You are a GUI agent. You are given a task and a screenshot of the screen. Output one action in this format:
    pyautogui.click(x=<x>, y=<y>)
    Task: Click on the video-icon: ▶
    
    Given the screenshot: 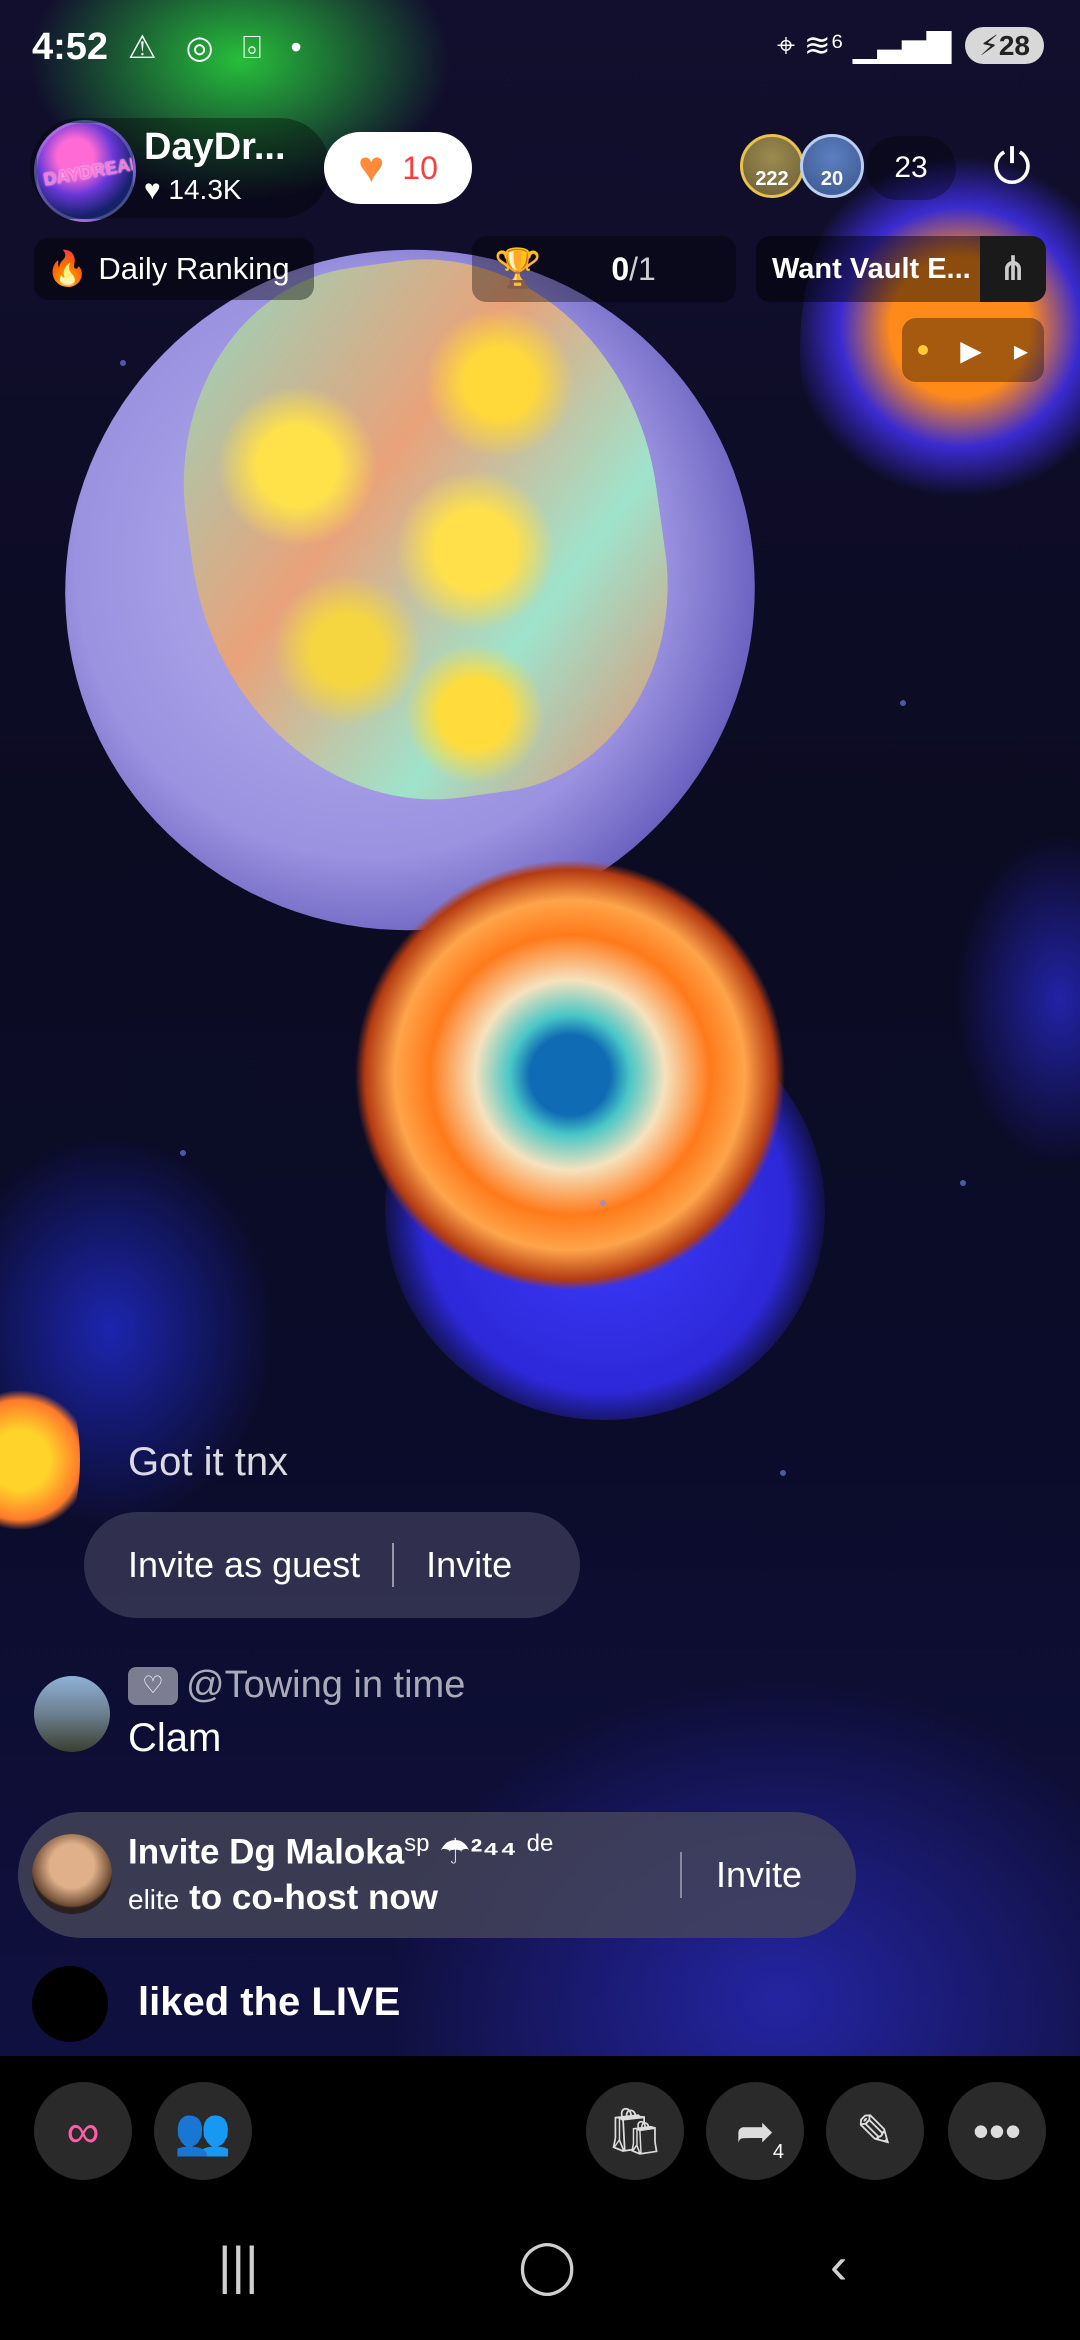 What is the action you would take?
    pyautogui.click(x=971, y=350)
    